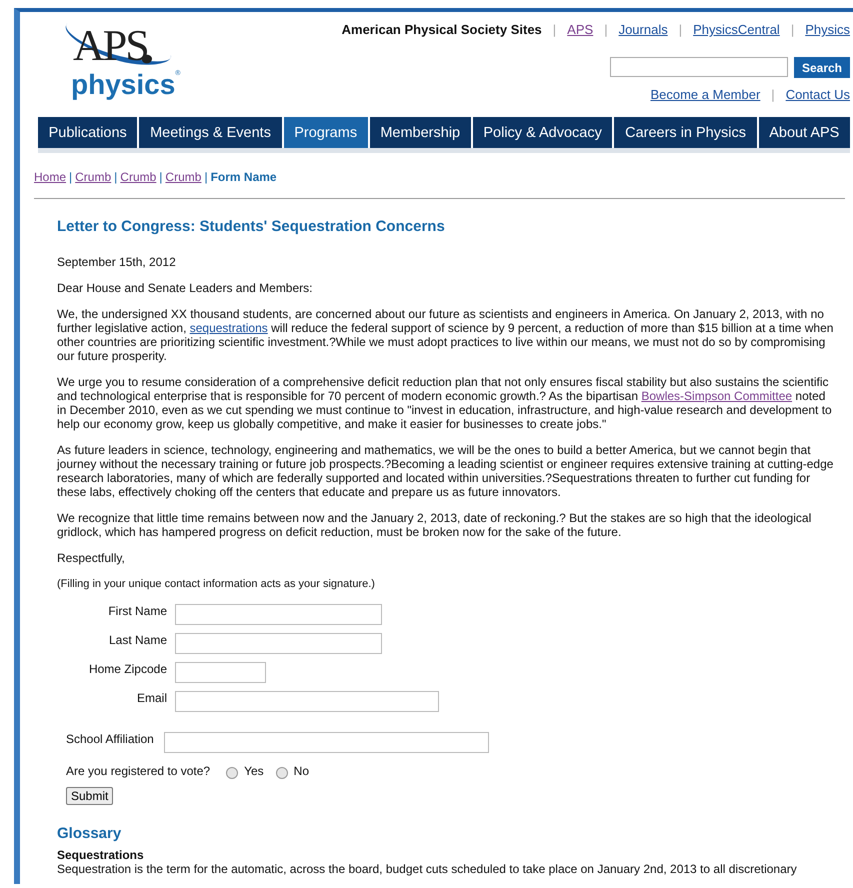 The width and height of the screenshot is (853, 888). Describe the element at coordinates (90, 796) in the screenshot. I see `submit-button: Submit` at that location.